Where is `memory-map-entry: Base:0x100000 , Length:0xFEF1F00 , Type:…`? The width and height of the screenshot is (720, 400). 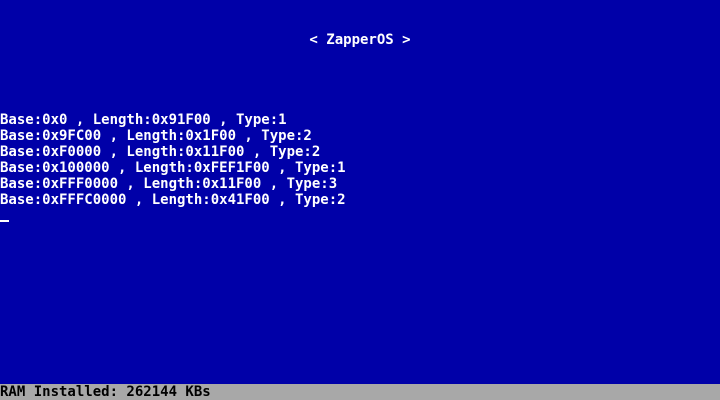 memory-map-entry: Base:0x100000 , Length:0xFEF1F00 , Type:… is located at coordinates (173, 168).